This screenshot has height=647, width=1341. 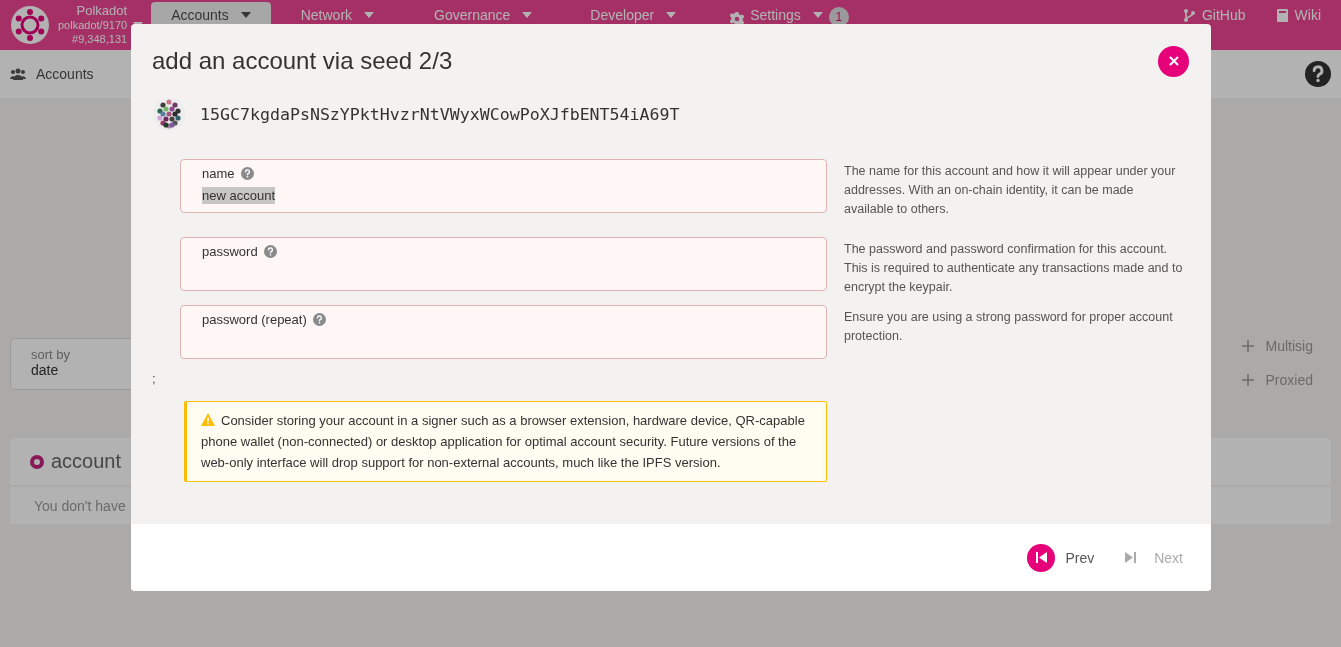 What do you see at coordinates (737, 19) in the screenshot?
I see `gear-icon` at bounding box center [737, 19].